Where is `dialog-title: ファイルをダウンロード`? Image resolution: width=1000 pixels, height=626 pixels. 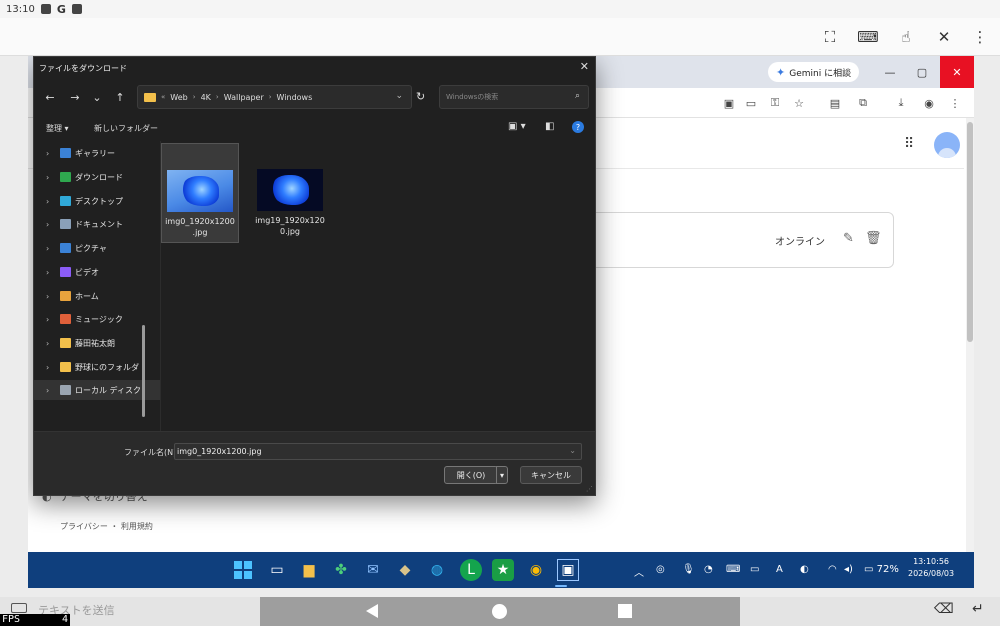
dialog-title: ファイルをダウンロード is located at coordinates (83, 68).